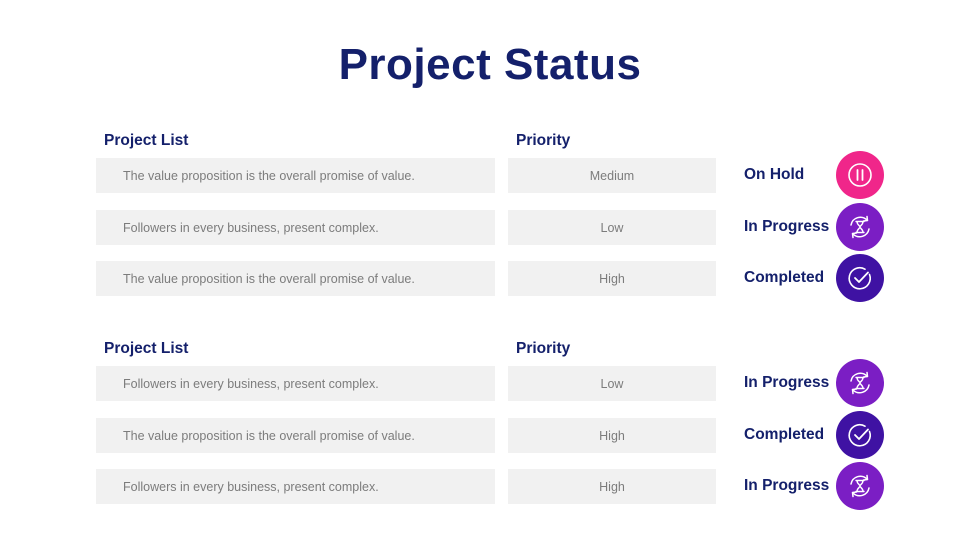 This screenshot has width=980, height=551. What do you see at coordinates (612, 175) in the screenshot?
I see `priority-cell: Medium` at bounding box center [612, 175].